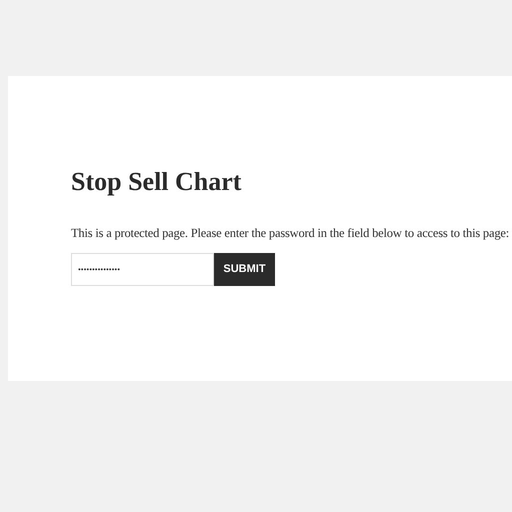 The image size is (512, 512). Describe the element at coordinates (142, 269) in the screenshot. I see `password-field: •••••••••••••••` at that location.